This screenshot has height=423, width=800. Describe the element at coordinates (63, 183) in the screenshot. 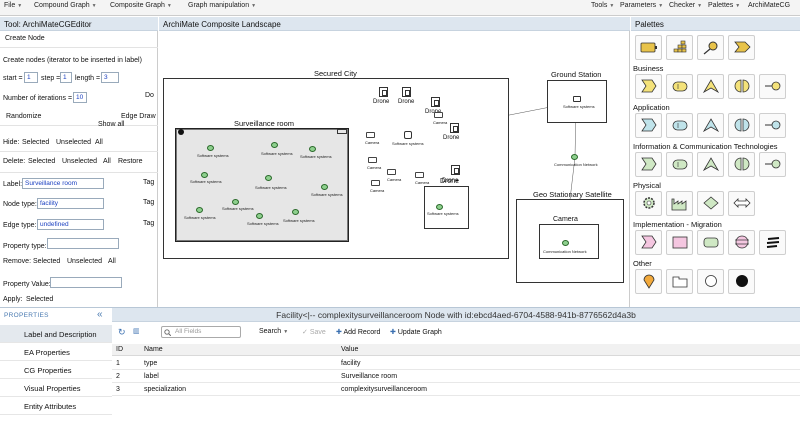

I see `label-input: Surveillance room` at that location.